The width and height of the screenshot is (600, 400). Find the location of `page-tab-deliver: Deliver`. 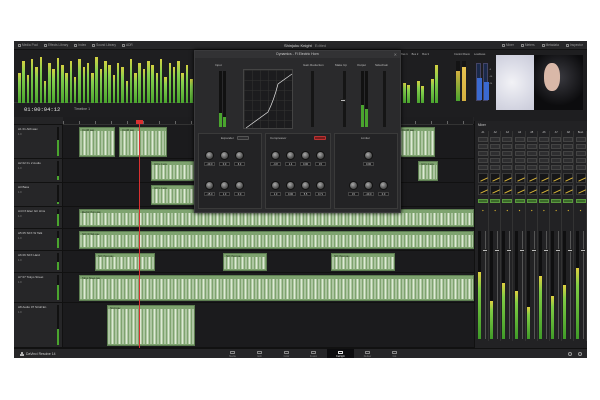

page-tab-deliver: Deliver is located at coordinates (367, 353).